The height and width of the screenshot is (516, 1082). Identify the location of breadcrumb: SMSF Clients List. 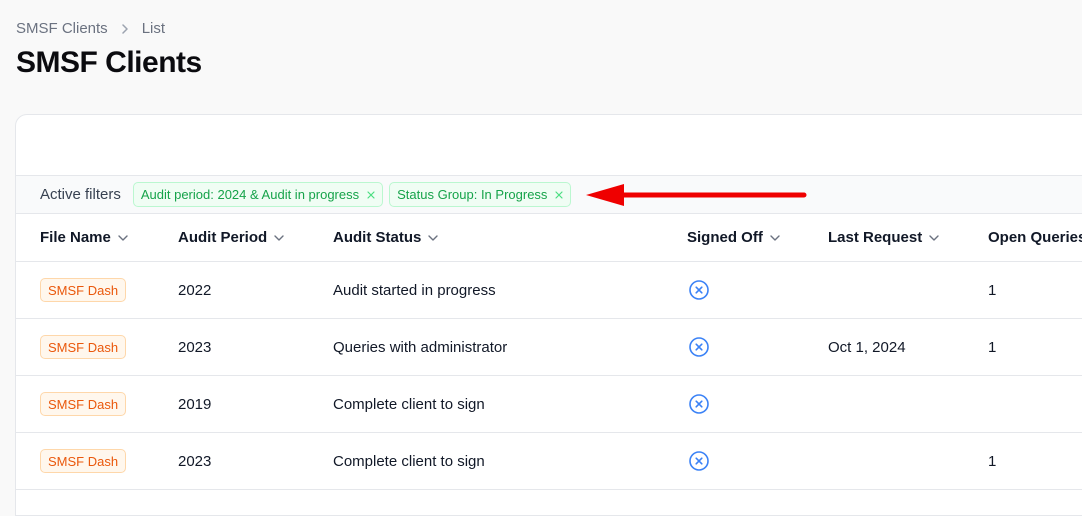
(90, 28).